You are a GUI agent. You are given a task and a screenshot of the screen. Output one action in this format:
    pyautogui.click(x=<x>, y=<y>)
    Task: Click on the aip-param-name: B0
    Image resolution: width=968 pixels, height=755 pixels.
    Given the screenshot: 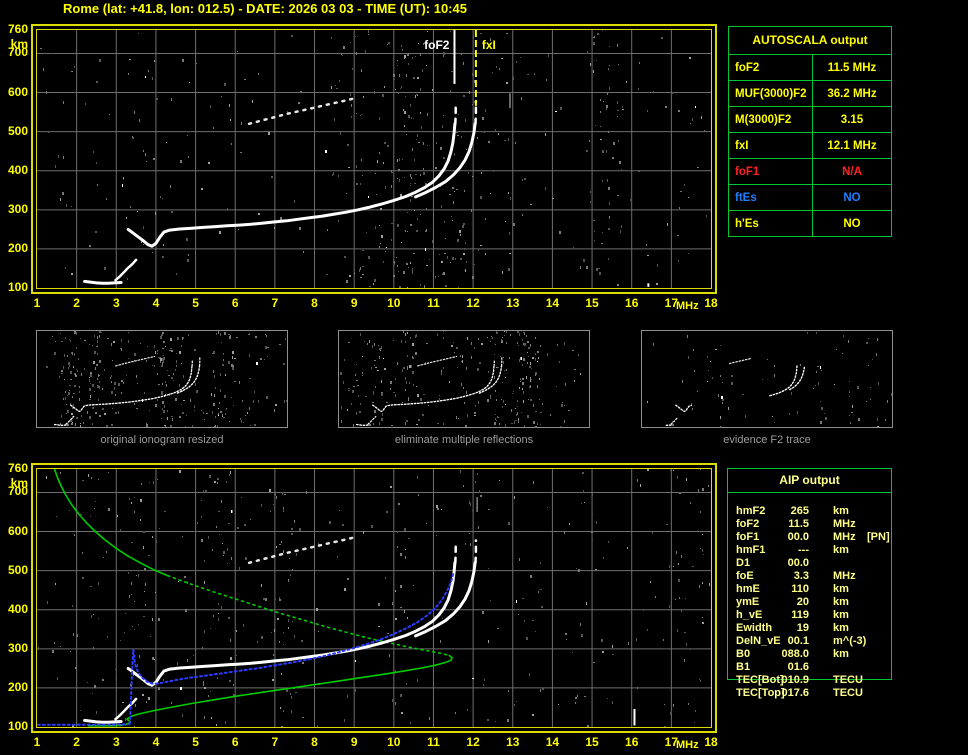 What is the action you would take?
    pyautogui.click(x=743, y=654)
    